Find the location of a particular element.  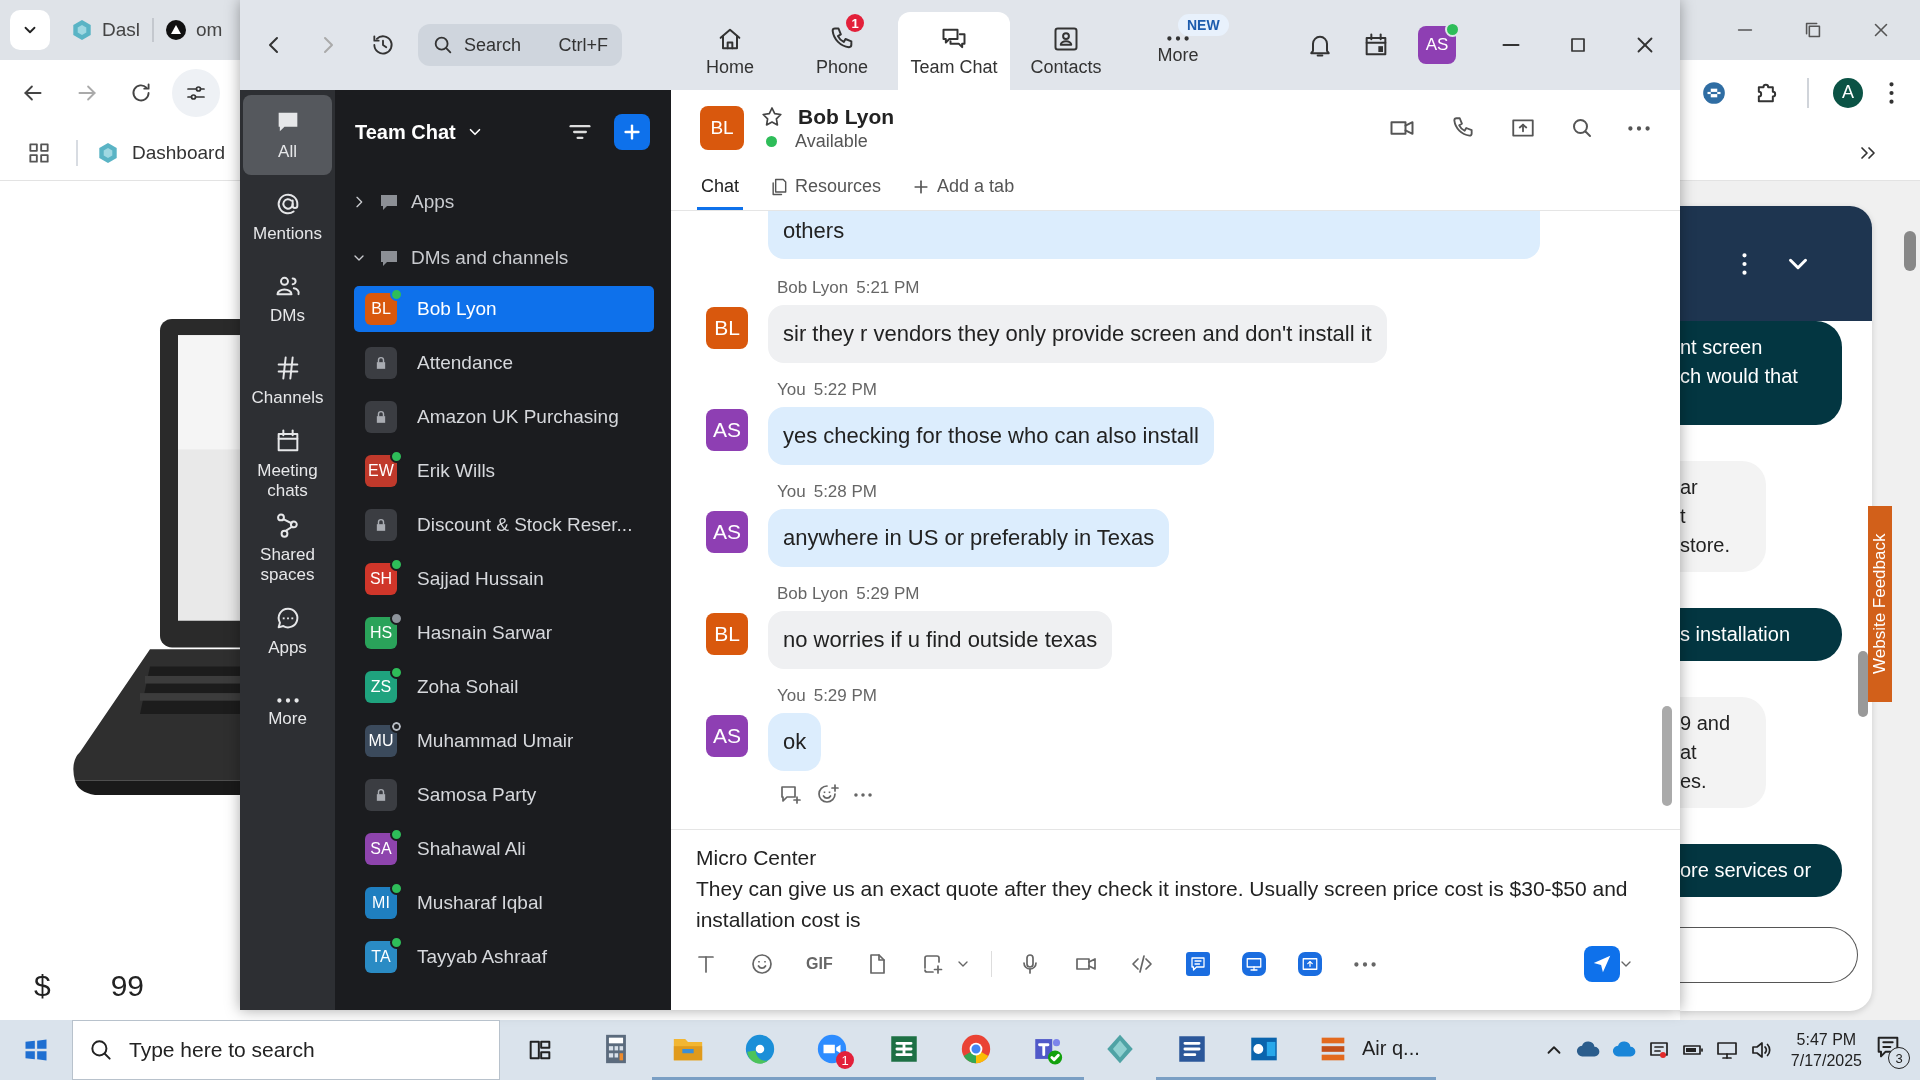

send-button is located at coordinates (1602, 964).